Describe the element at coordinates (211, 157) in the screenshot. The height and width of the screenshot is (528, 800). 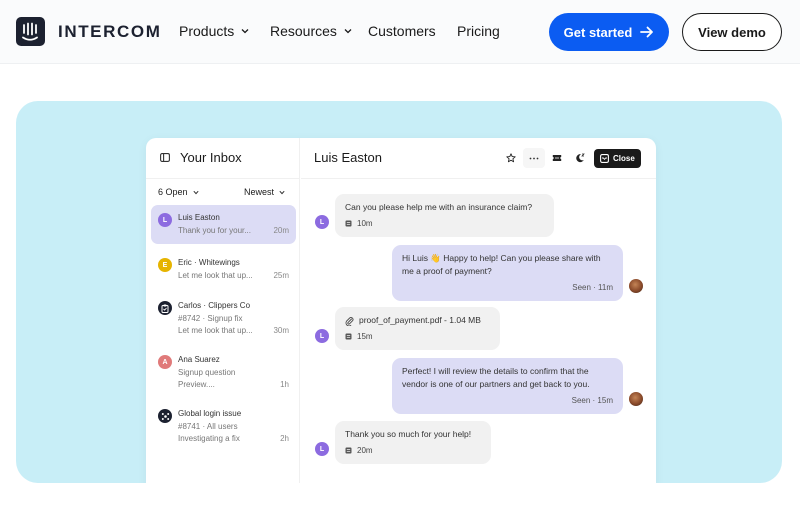
I see `inbox-title: Your Inbox` at that location.